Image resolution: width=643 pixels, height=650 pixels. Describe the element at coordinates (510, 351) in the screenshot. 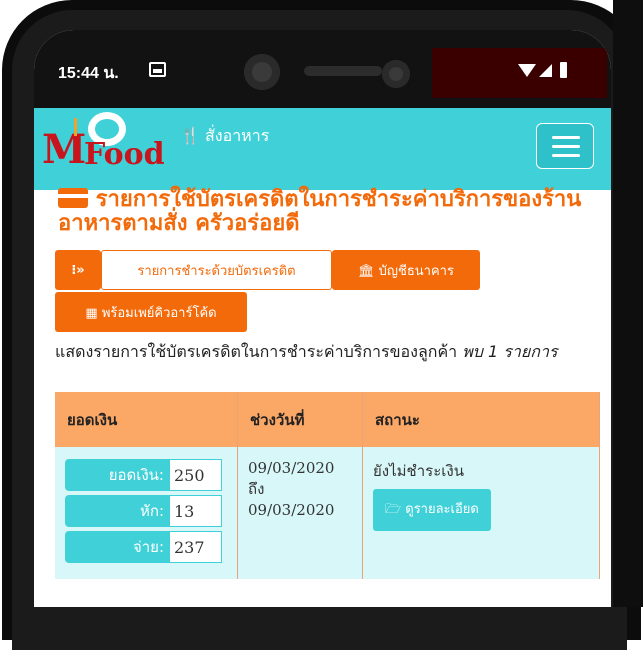

I see `result-count: พบ 1 รายการ` at that location.